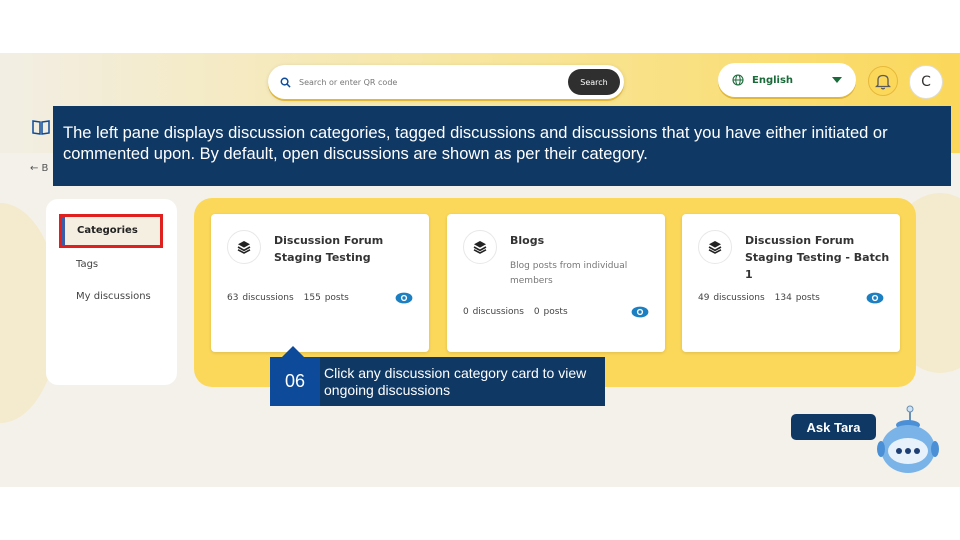  I want to click on step-number: 06, so click(295, 381).